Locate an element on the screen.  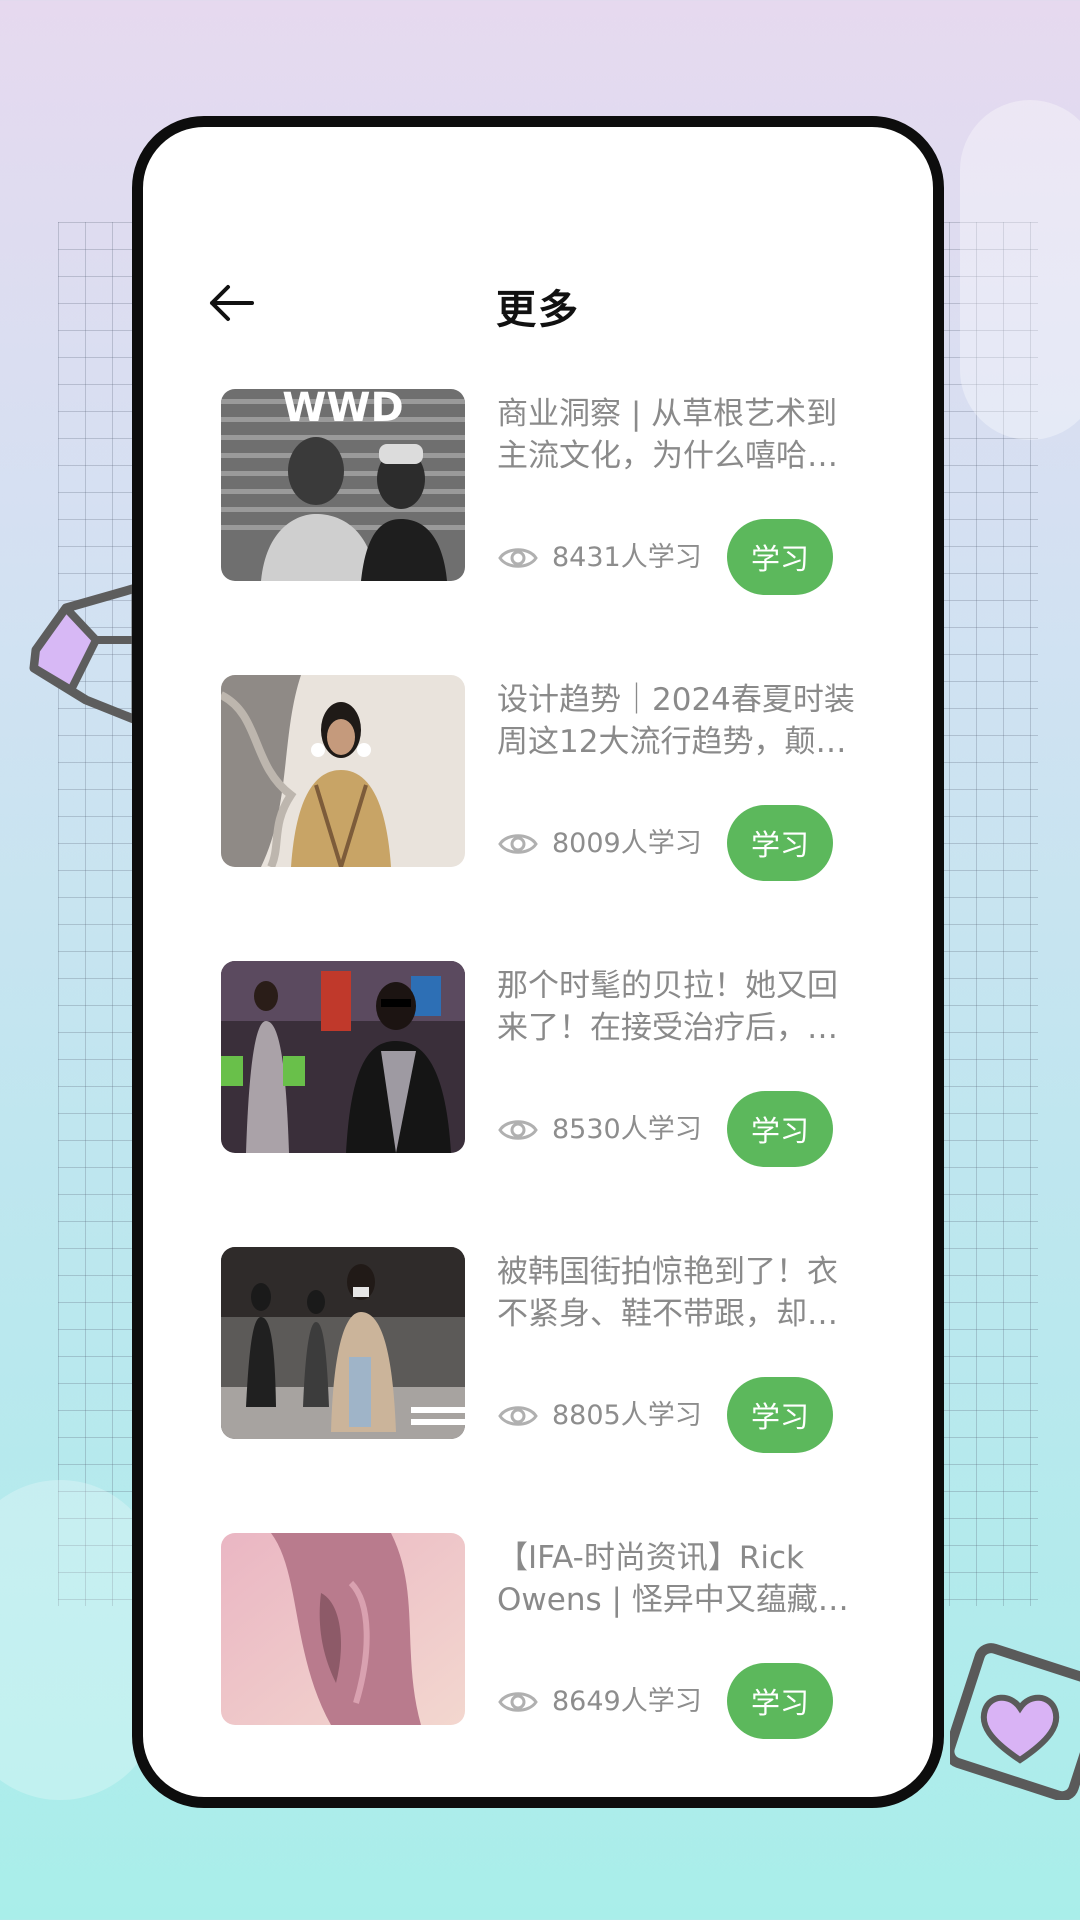
glass-decoration is located at coordinates (1020, 270).